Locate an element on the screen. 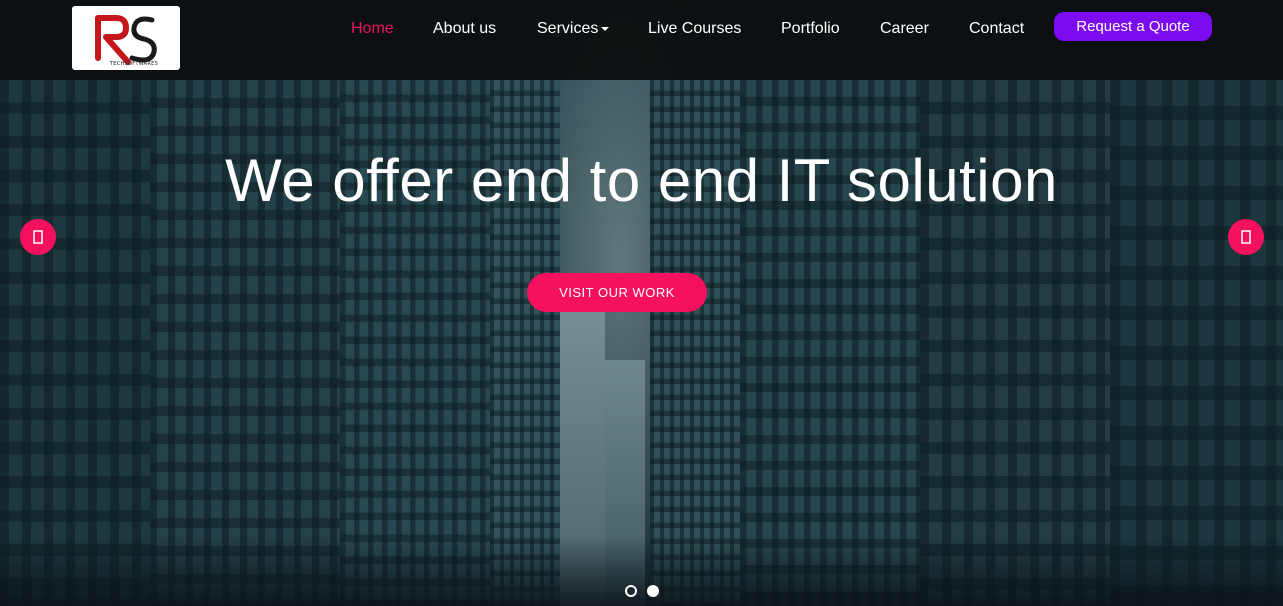 Image resolution: width=1283 pixels, height=606 pixels. nav-item-live-courses: Live Courses is located at coordinates (694, 29).